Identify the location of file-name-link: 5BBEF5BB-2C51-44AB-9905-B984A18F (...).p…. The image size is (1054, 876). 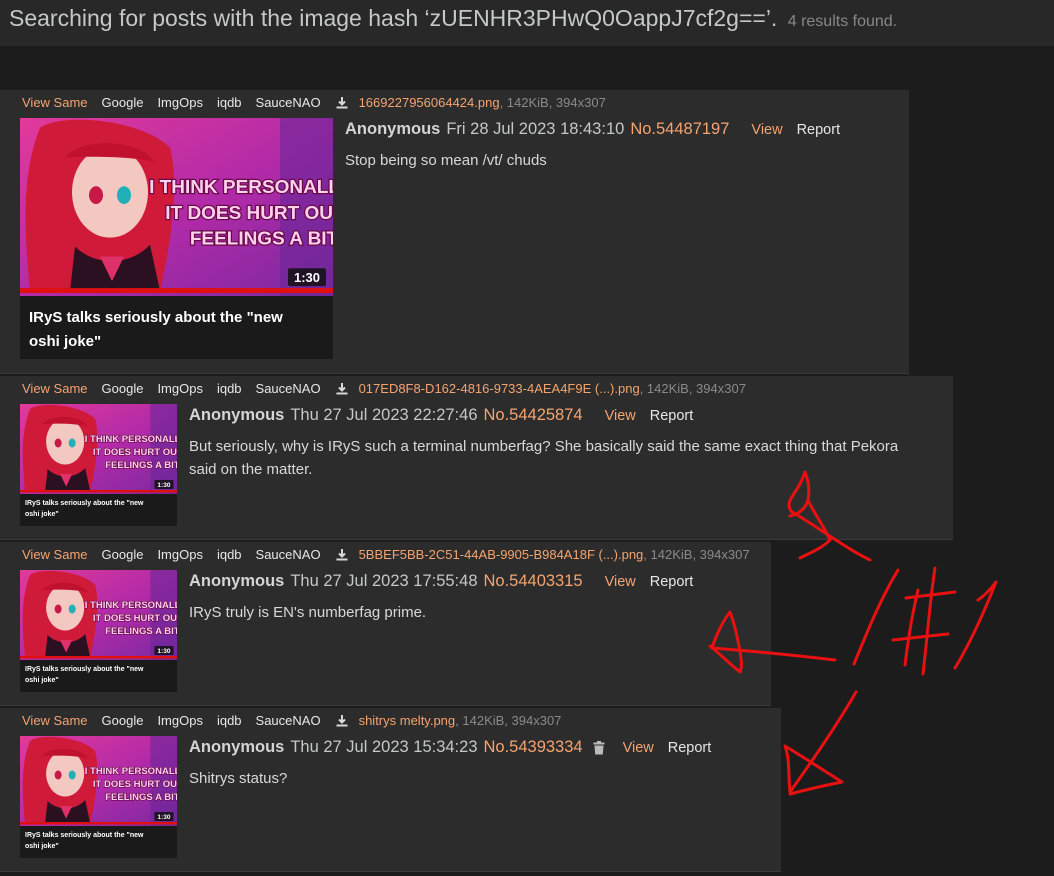
(501, 554).